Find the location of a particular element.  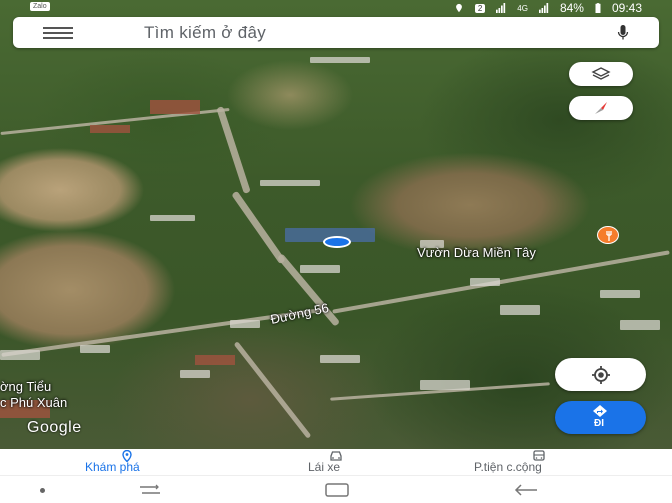

tab-driving: Lái xe is located at coordinates (335, 462).